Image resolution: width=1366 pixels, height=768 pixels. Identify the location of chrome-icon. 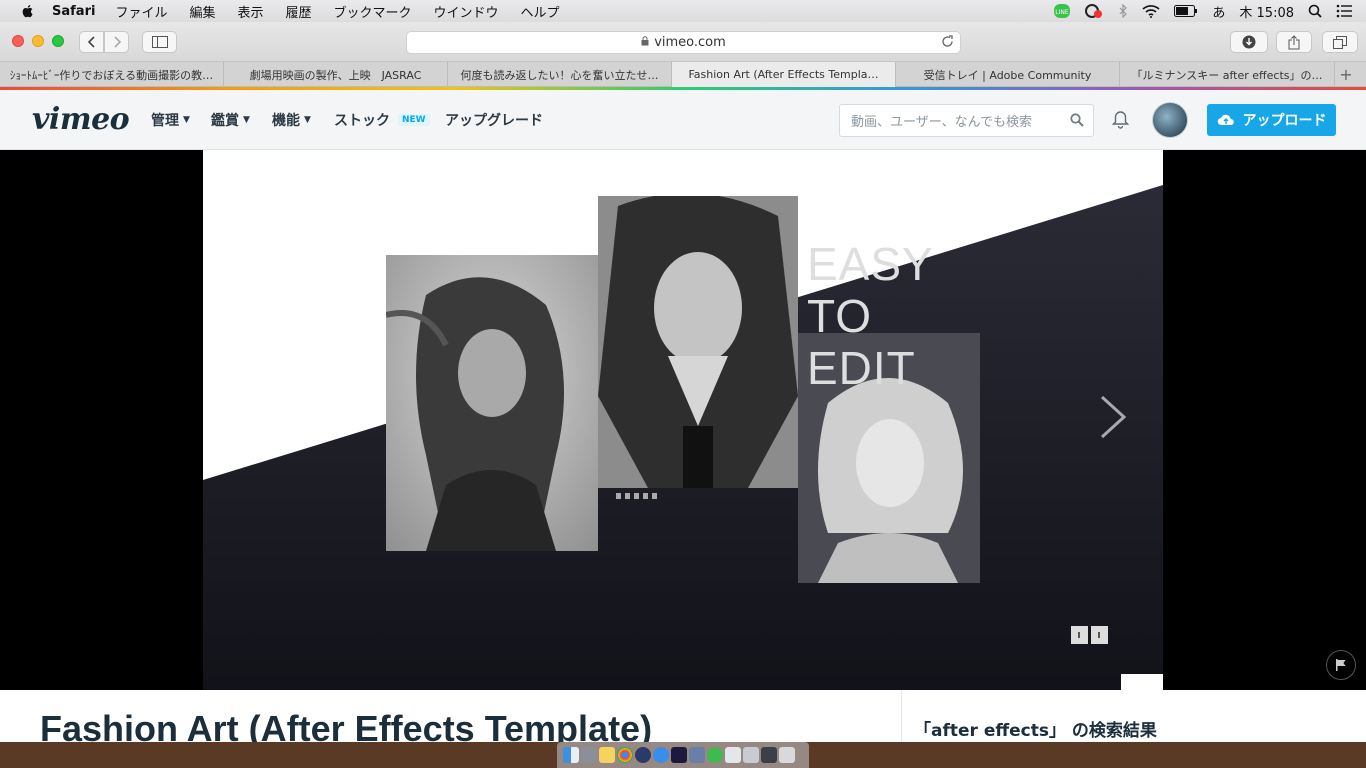
(625, 755).